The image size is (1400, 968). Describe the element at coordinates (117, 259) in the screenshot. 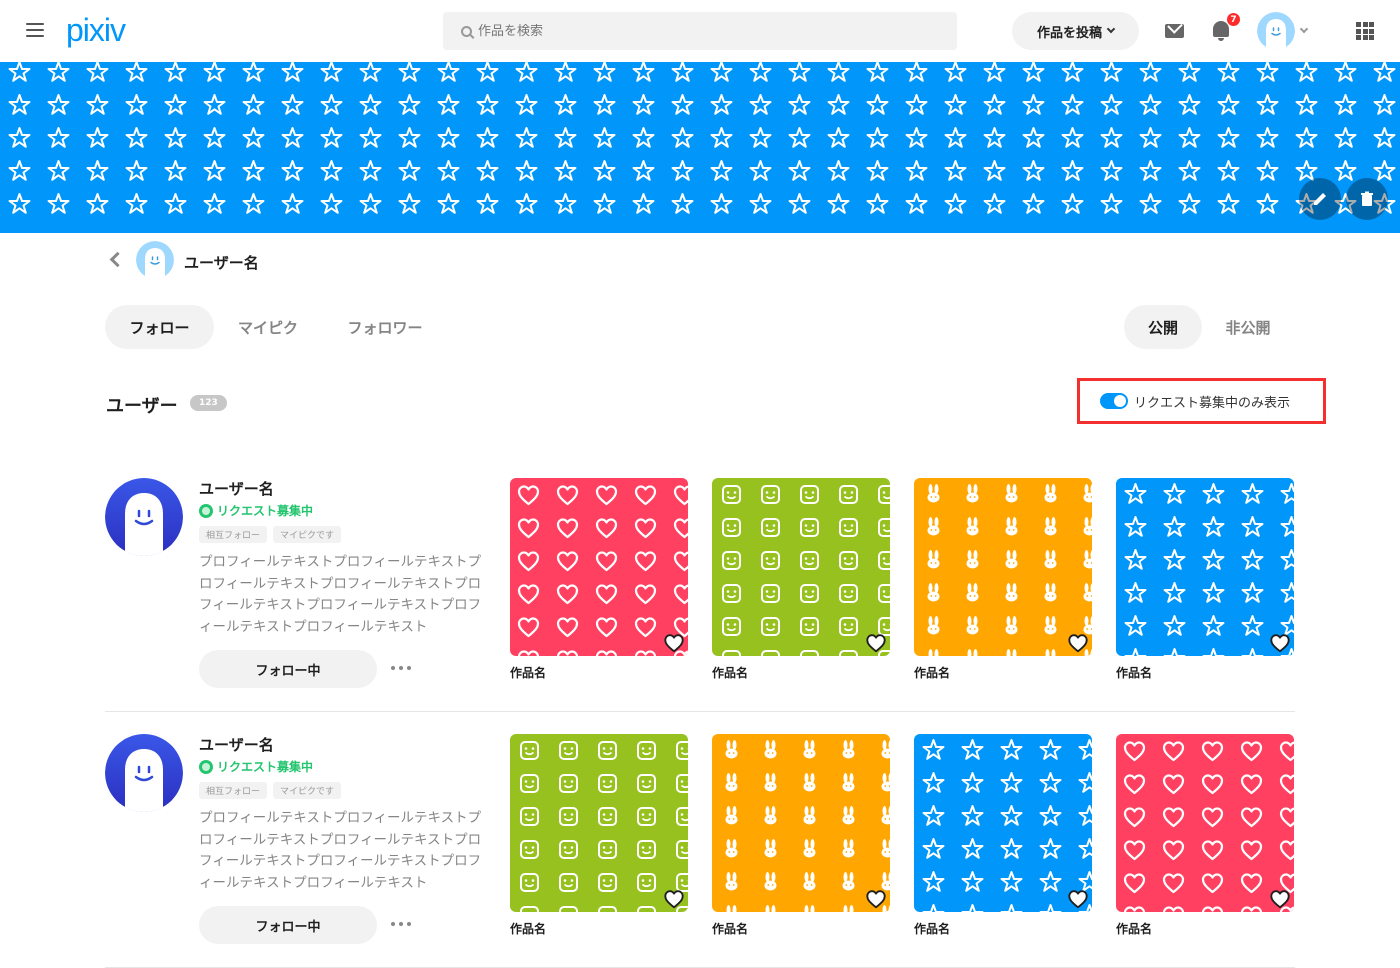

I see `back-chevron-icon` at that location.